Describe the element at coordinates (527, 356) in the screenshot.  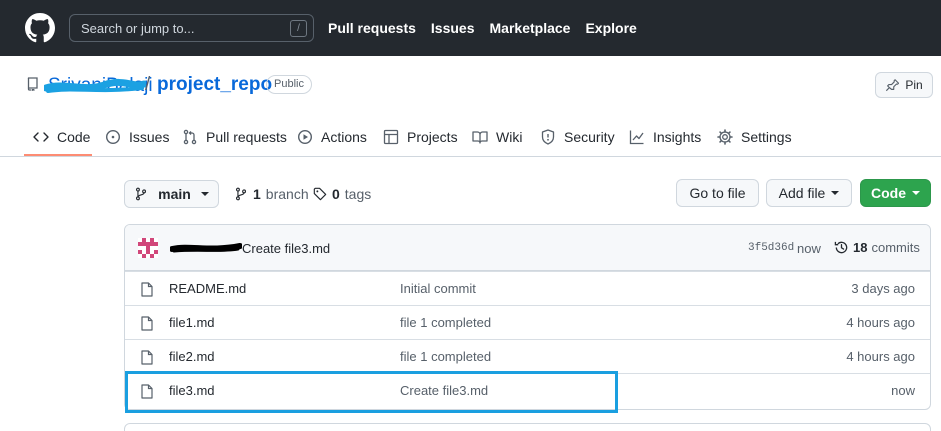
I see `file-row: file2.md file 1 completed 4 hours ago` at that location.